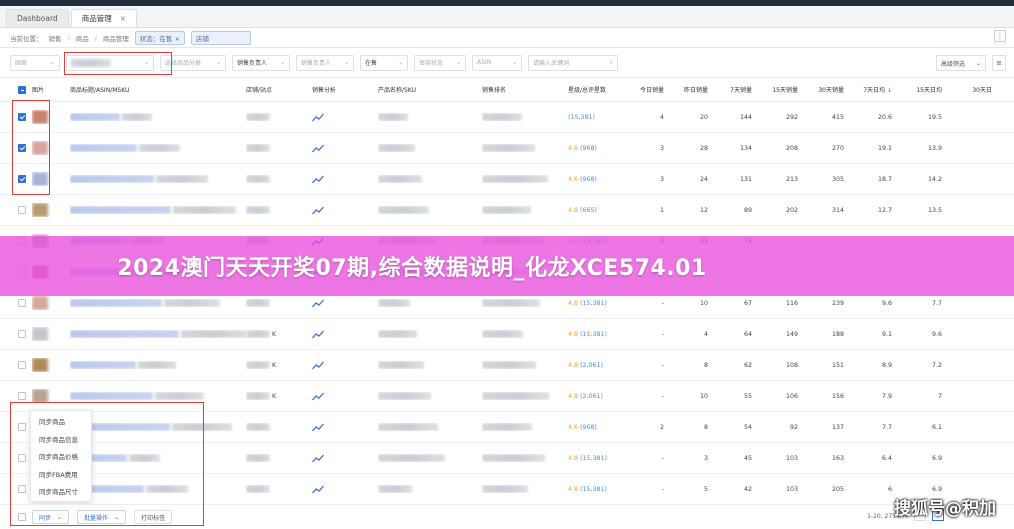 This screenshot has width=1014, height=529. I want to click on print-label-button: 打印标签, so click(153, 517).